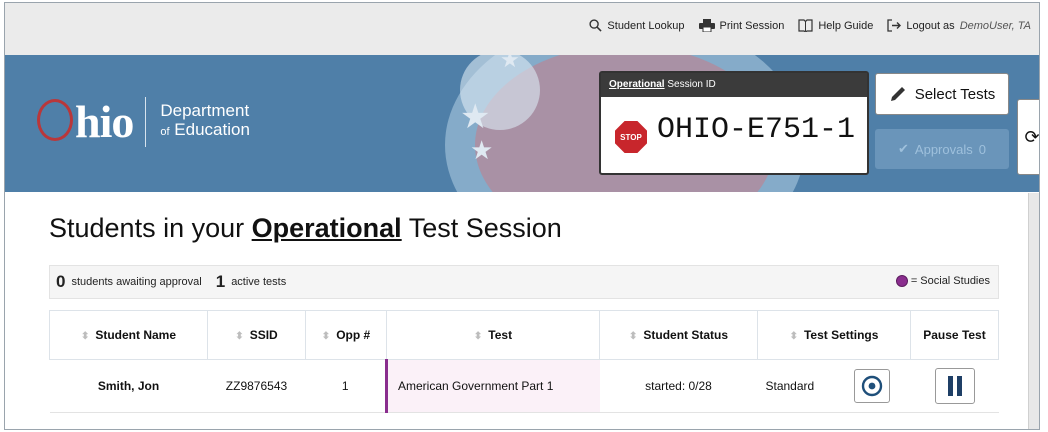  Describe the element at coordinates (259, 282) in the screenshot. I see `active-label: active tests` at that location.